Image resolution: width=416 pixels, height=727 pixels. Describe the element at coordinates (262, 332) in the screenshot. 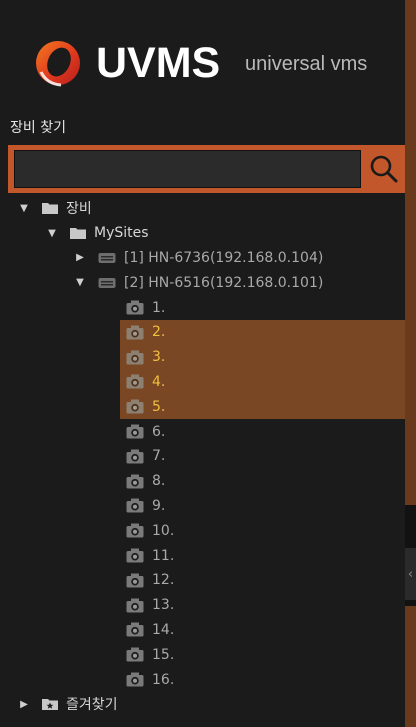

I see `tree-node-camera: 2.` at that location.